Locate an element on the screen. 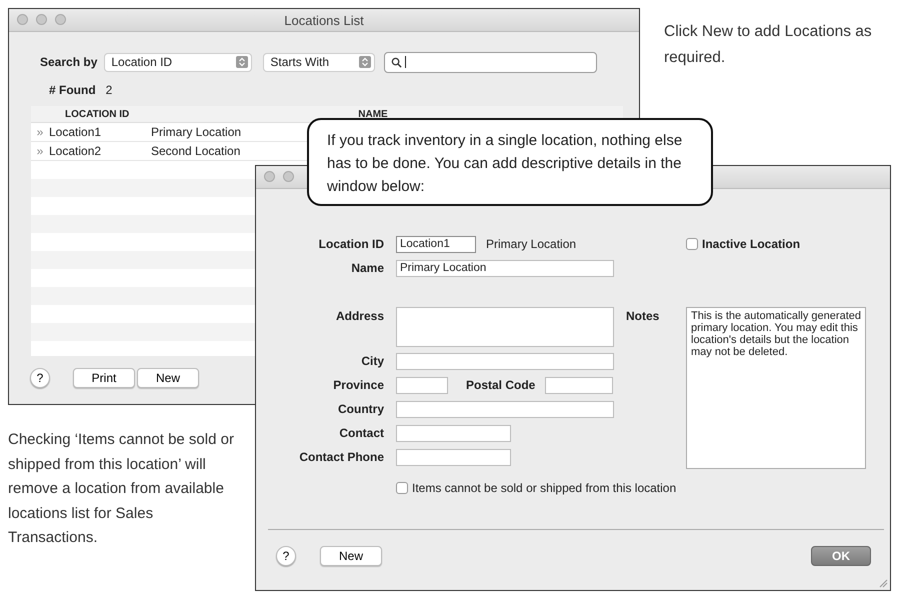 The image size is (900, 597). field-label: Name is located at coordinates (367, 268).